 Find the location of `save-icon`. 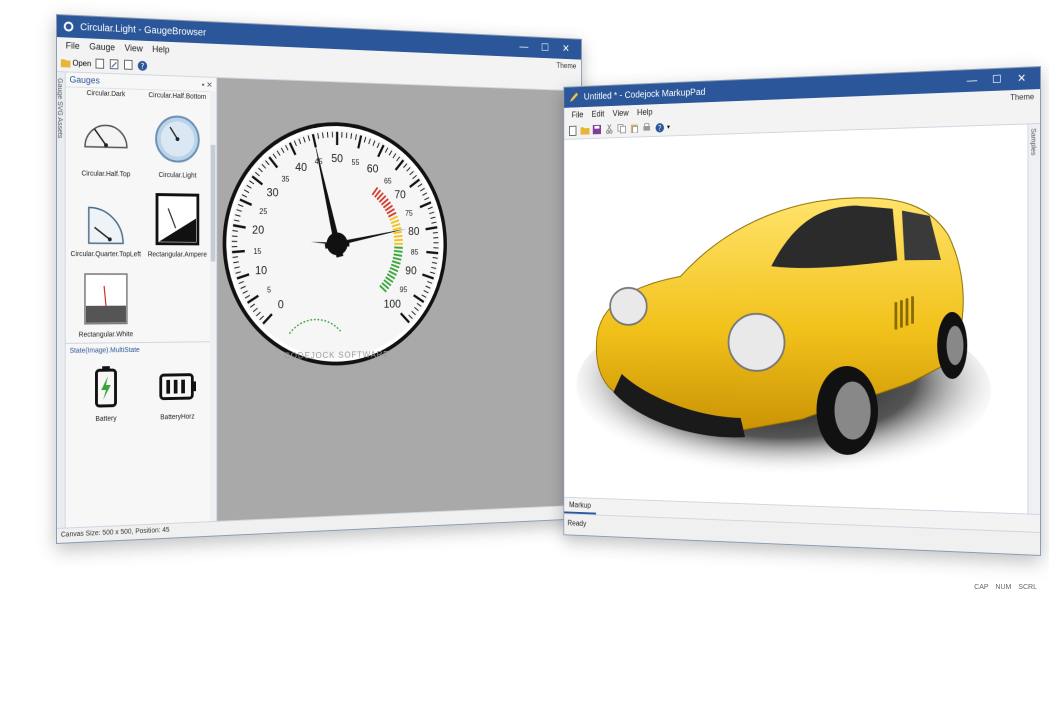

save-icon is located at coordinates (597, 129).